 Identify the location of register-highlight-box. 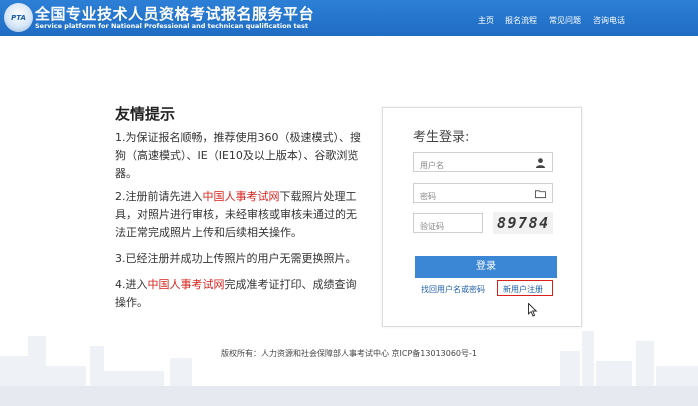
(525, 288).